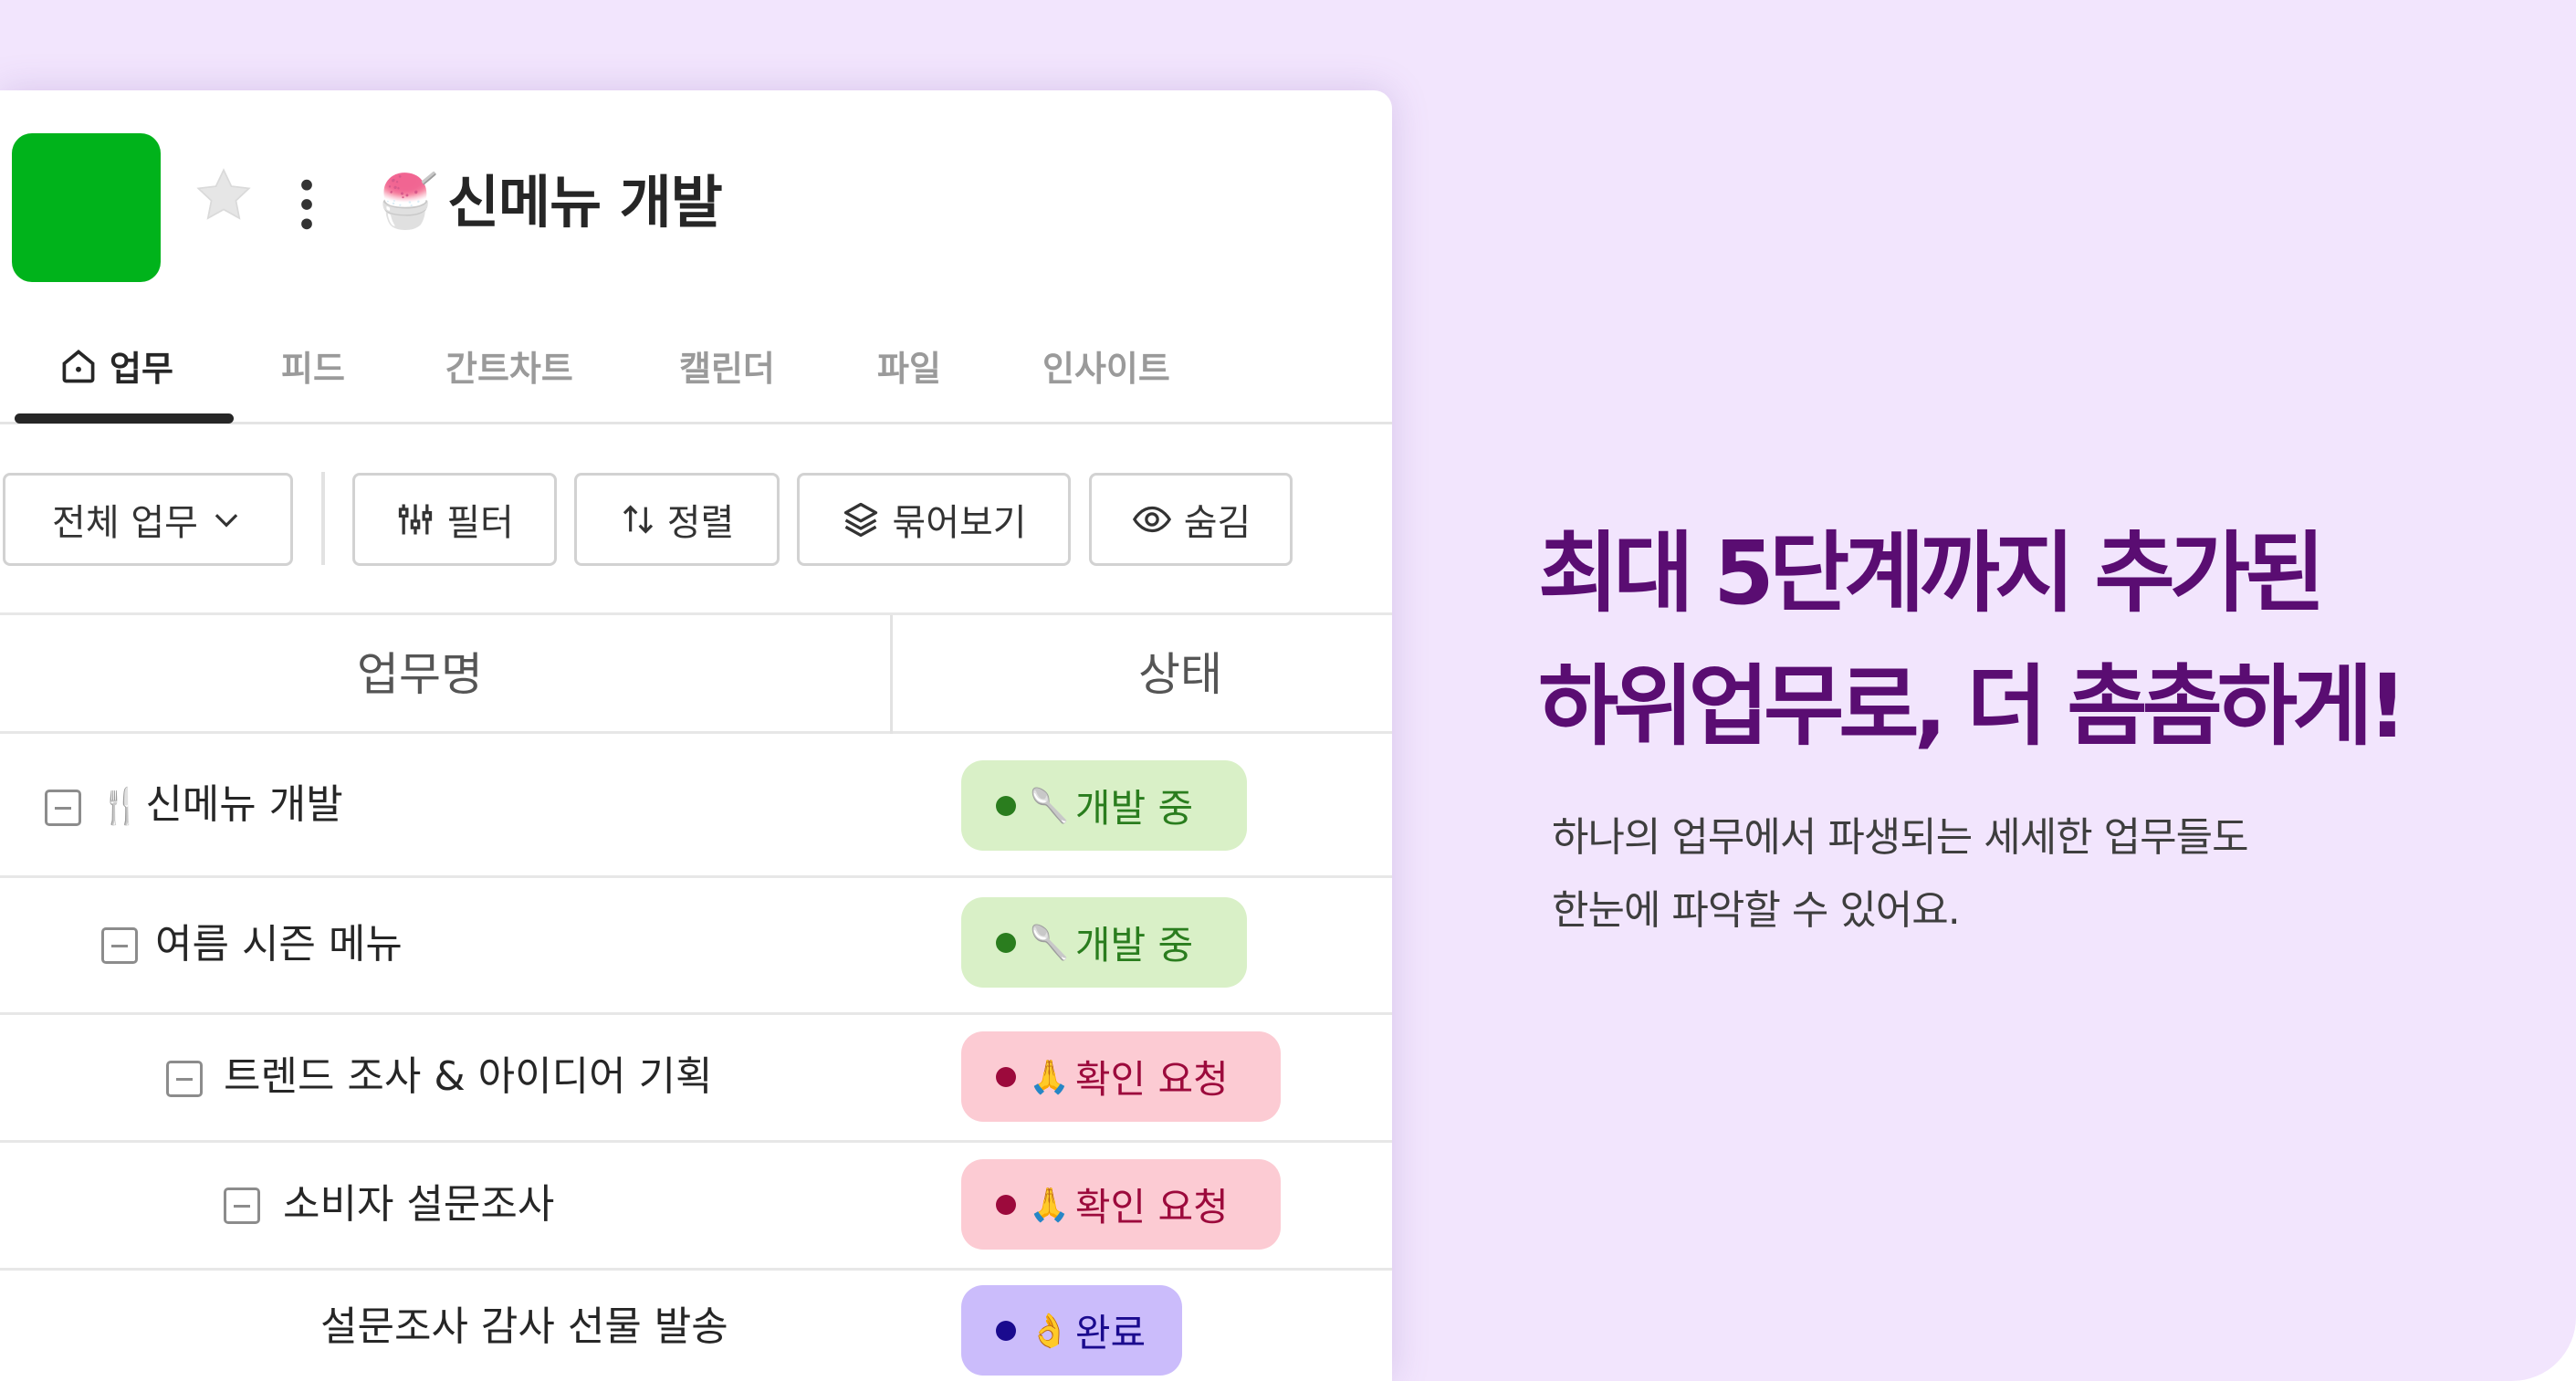 The width and height of the screenshot is (2576, 1381). I want to click on home-icon, so click(79, 366).